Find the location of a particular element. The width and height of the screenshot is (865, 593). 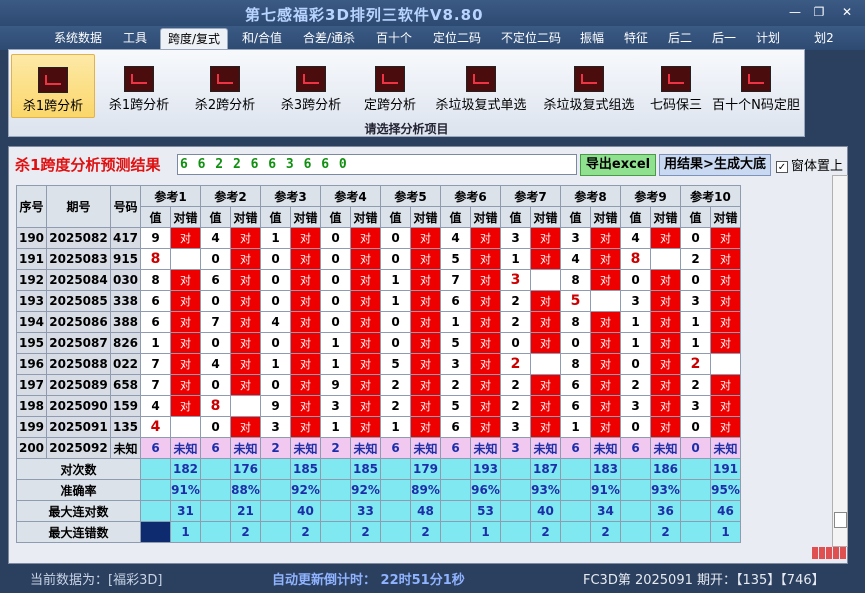

menu-plan: 计划 is located at coordinates (768, 38).